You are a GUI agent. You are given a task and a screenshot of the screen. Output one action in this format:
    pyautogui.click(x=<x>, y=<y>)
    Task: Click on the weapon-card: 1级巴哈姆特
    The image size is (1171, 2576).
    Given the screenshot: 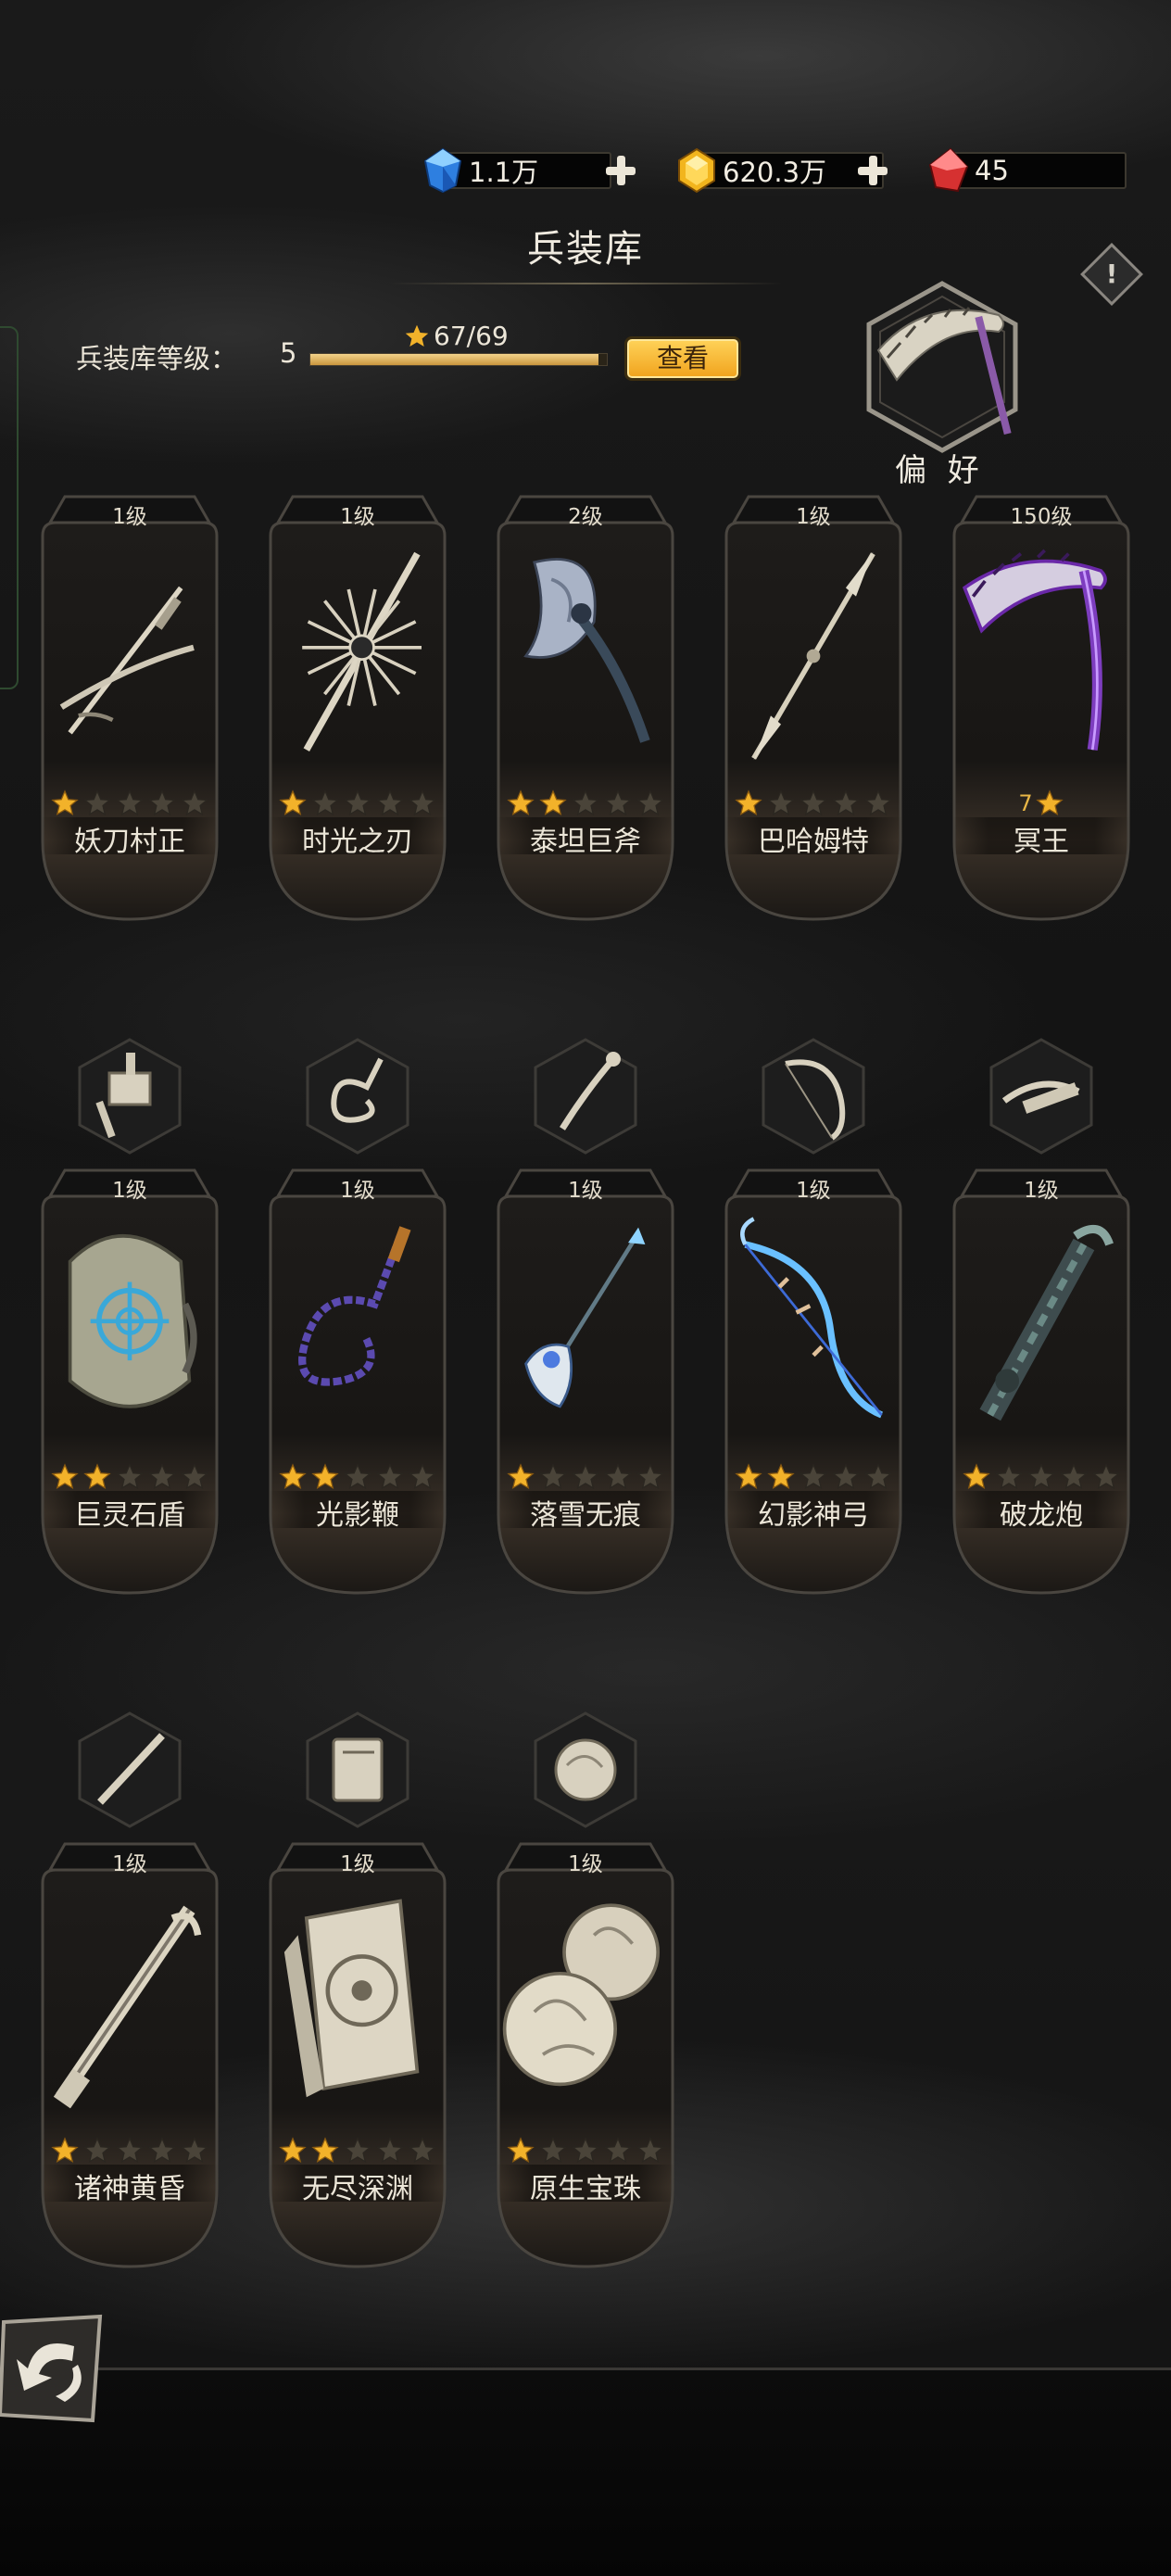 What is the action you would take?
    pyautogui.click(x=814, y=707)
    